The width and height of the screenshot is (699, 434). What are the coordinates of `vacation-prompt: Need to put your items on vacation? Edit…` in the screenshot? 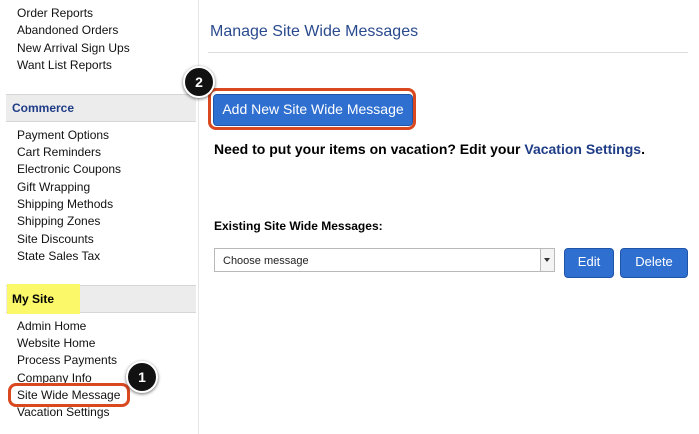 It's located at (429, 149).